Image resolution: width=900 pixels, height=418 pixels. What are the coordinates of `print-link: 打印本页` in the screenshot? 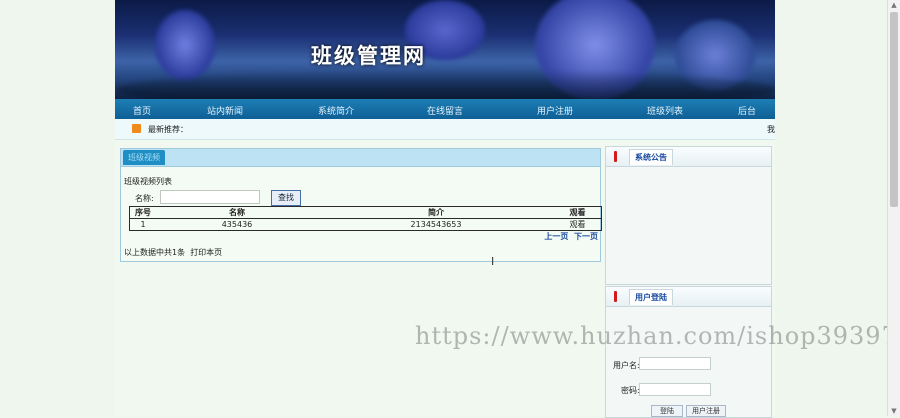 It's located at (206, 252).